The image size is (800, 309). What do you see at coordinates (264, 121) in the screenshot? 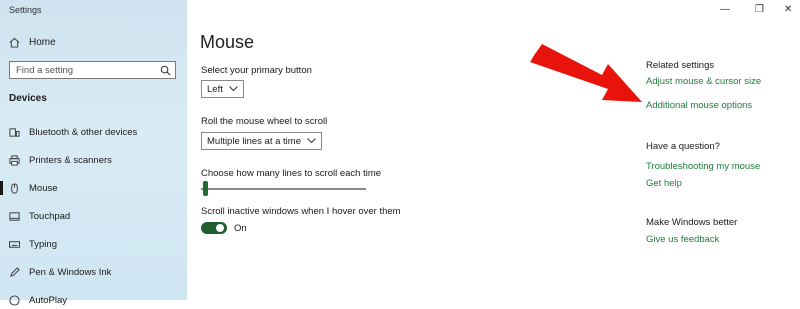
I see `scroll-wheel-label: Roll the mouse wheel to scroll` at bounding box center [264, 121].